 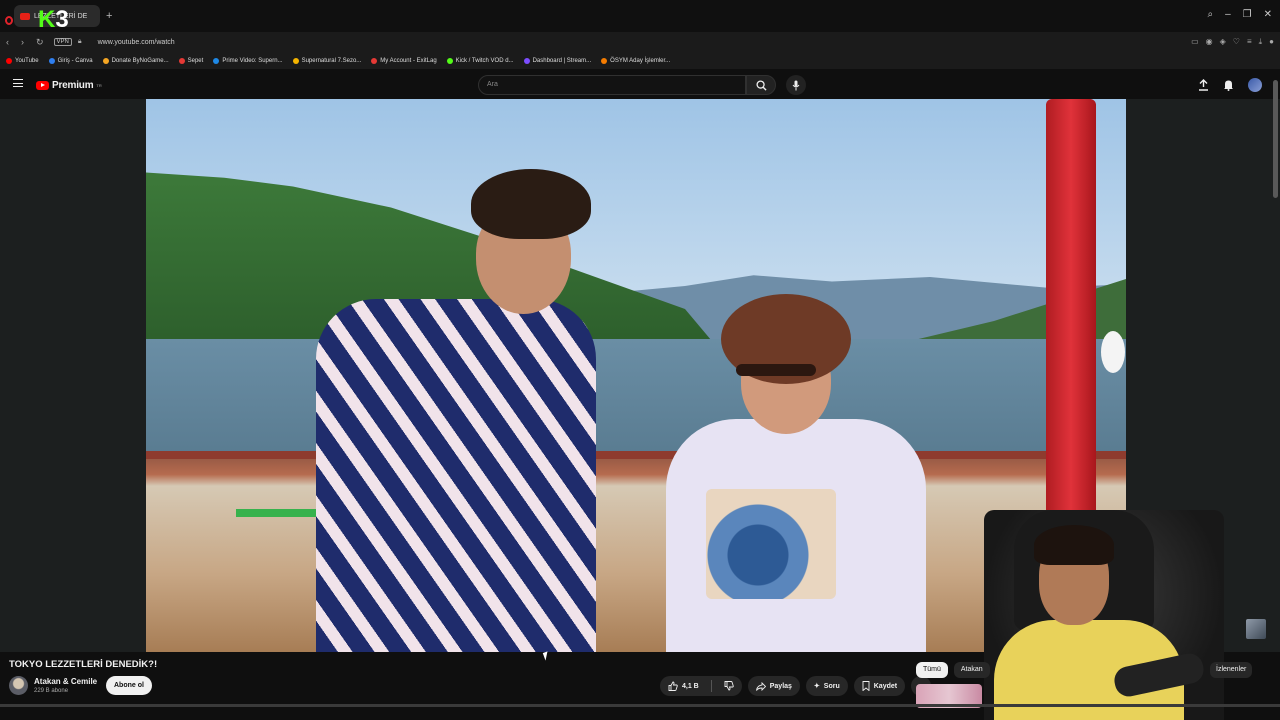 What do you see at coordinates (18, 685) in the screenshot?
I see `channel-avatar` at bounding box center [18, 685].